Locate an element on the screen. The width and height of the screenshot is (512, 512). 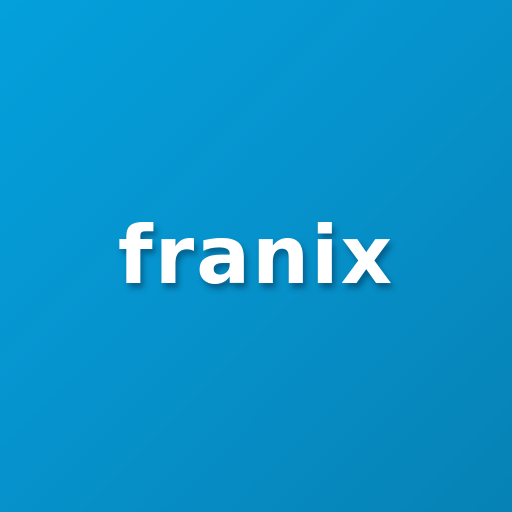
logo-wordmark: franix is located at coordinates (256, 255).